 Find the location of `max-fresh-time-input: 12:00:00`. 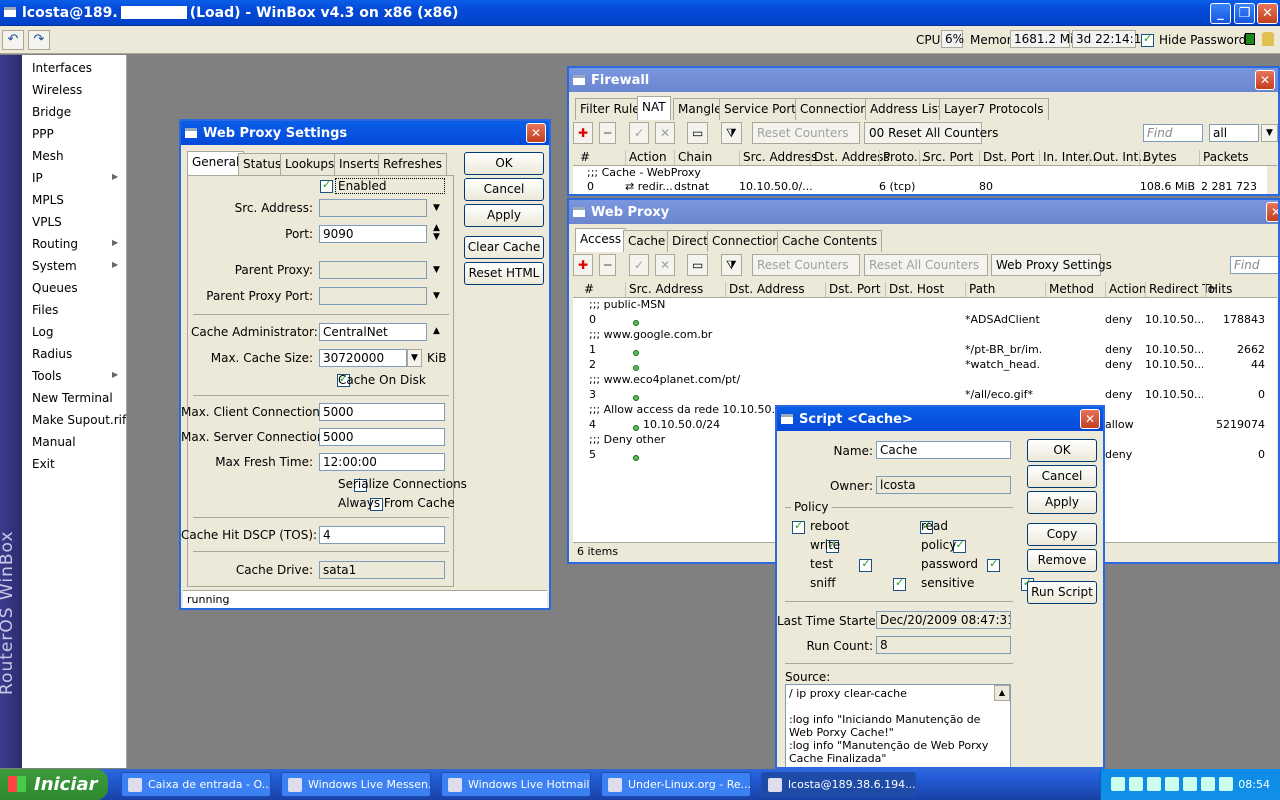

max-fresh-time-input: 12:00:00 is located at coordinates (382, 462).